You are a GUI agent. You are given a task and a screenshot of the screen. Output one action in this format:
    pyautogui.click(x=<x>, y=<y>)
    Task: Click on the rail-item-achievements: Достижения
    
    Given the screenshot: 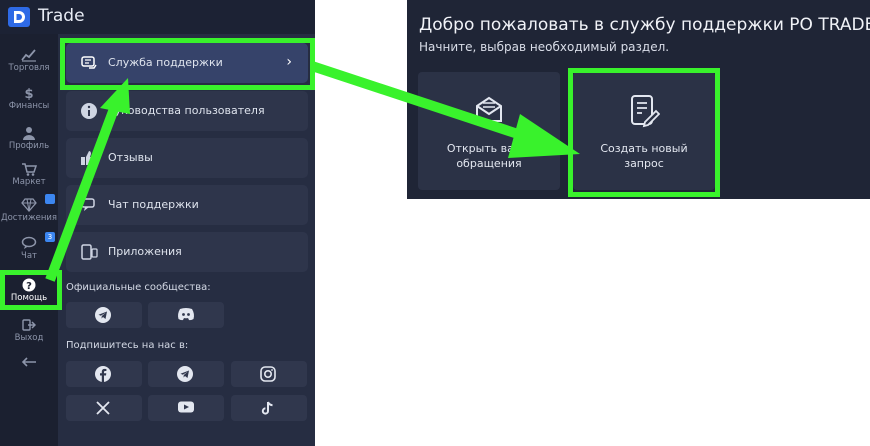 What is the action you would take?
    pyautogui.click(x=29, y=212)
    